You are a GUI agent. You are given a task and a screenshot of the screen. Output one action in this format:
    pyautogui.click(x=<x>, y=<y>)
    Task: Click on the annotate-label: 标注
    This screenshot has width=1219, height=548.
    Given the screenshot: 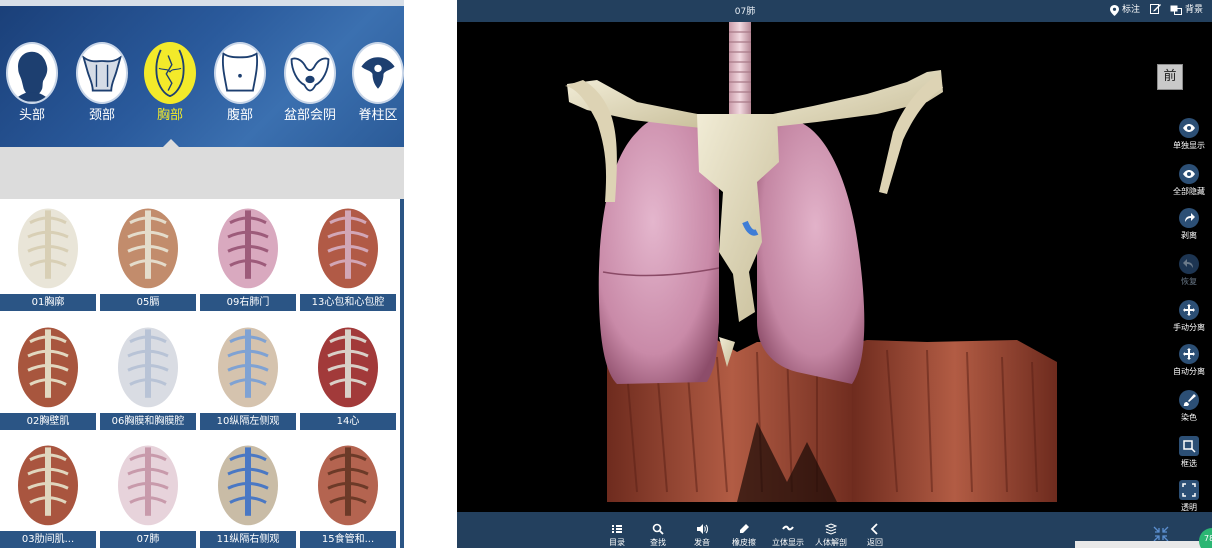 What is the action you would take?
    pyautogui.click(x=1131, y=10)
    